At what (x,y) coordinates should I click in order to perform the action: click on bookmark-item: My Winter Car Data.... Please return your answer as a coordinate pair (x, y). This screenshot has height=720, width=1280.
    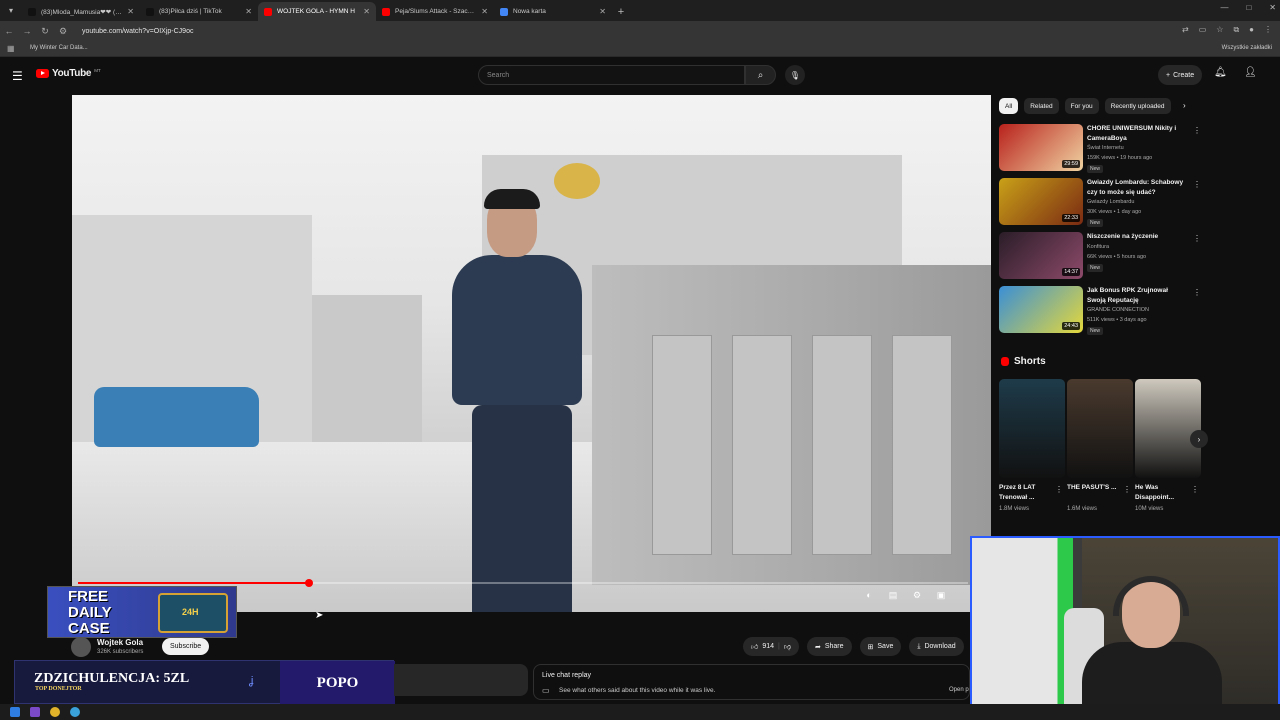
    Looking at the image, I should click on (59, 48).